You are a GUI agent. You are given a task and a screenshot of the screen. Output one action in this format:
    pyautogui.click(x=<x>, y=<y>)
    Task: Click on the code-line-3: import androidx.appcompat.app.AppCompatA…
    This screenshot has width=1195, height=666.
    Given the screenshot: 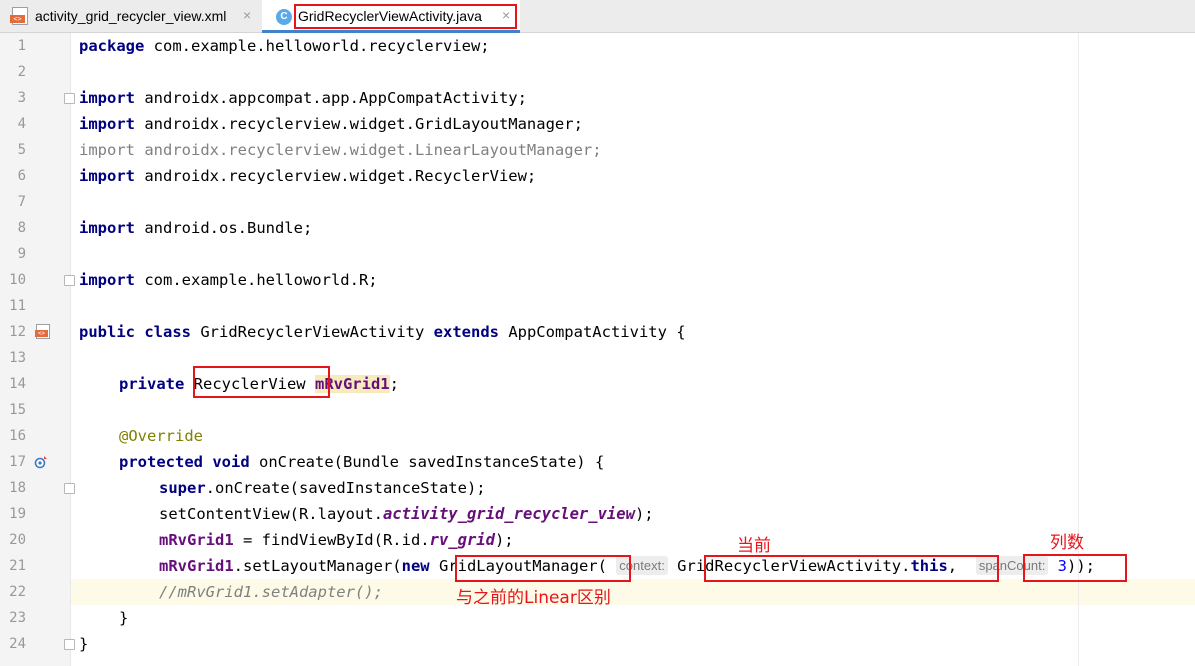 What is the action you would take?
    pyautogui.click(x=303, y=98)
    